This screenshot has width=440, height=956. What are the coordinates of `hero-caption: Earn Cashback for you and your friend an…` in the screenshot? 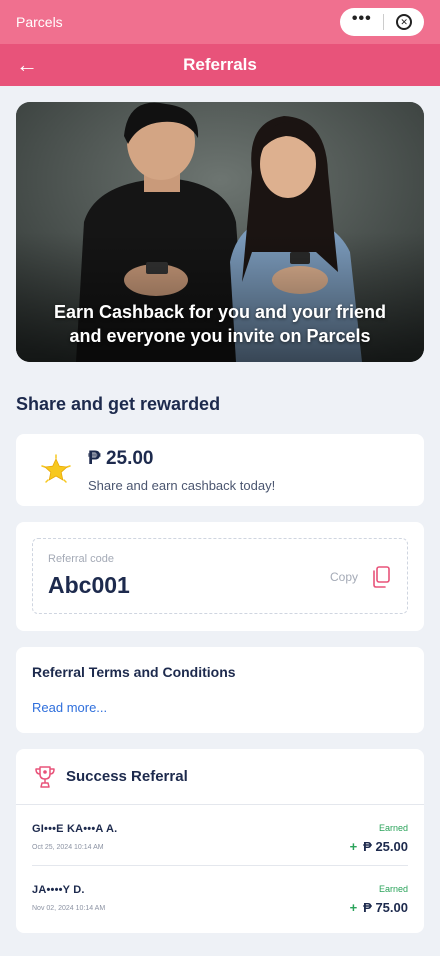 It's located at (220, 324).